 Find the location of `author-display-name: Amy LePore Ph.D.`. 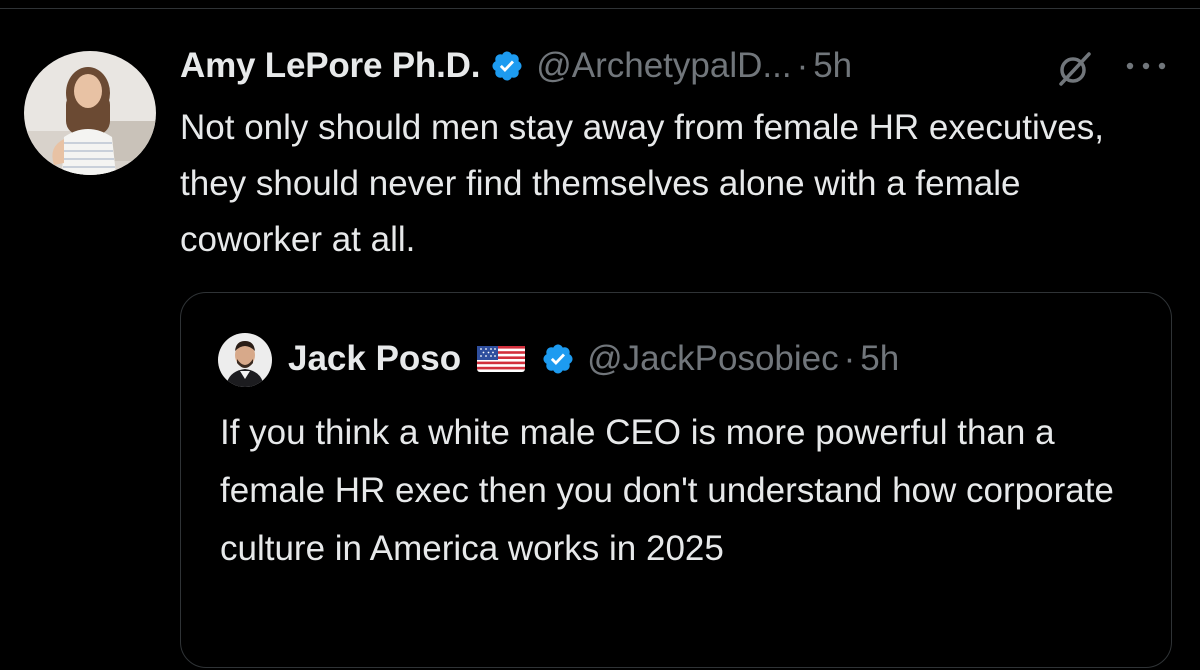

author-display-name: Amy LePore Ph.D. is located at coordinates (330, 66).